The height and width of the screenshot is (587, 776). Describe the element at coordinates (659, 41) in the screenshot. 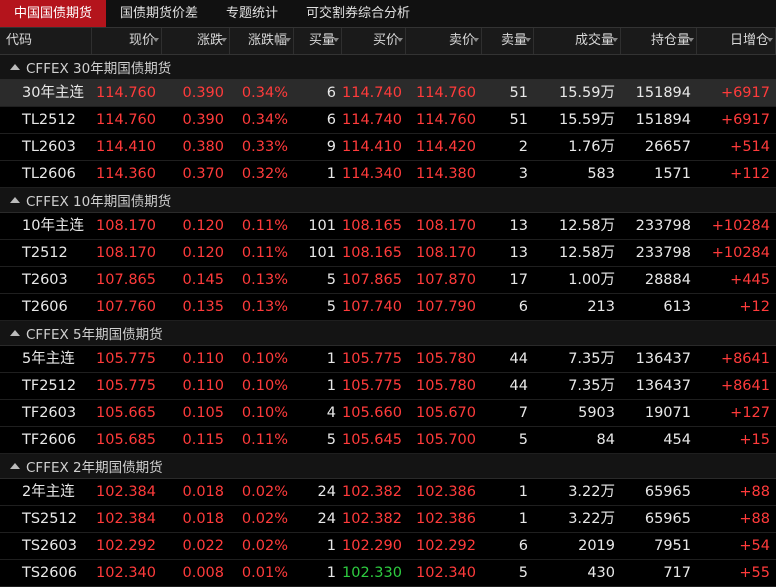

I see `col-open-interest: 持仓量` at that location.